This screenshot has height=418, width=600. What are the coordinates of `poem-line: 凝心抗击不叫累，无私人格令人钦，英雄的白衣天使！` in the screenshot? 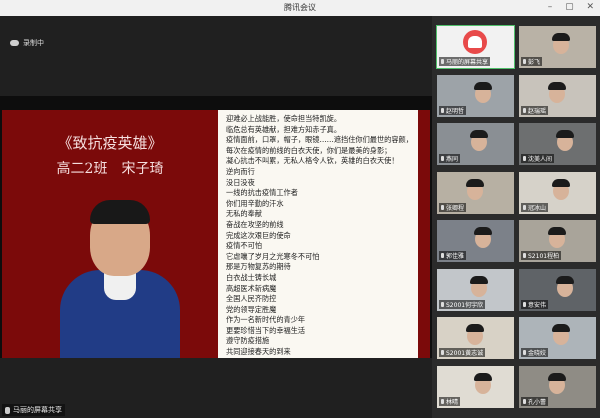 It's located at (312, 161).